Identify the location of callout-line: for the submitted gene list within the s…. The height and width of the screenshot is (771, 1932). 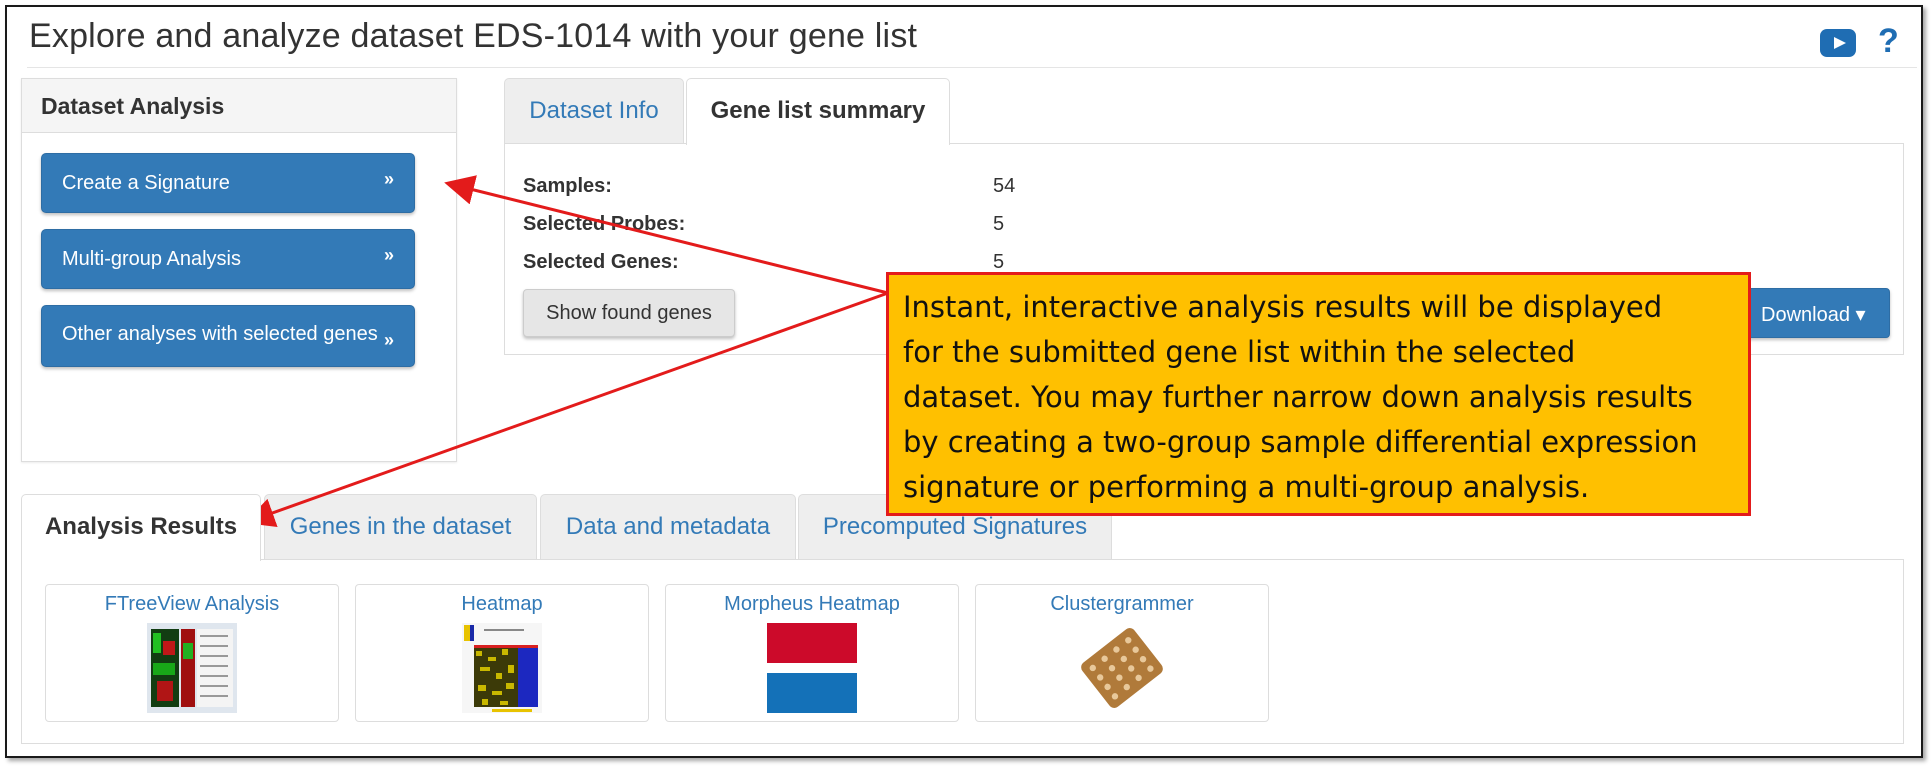
(1239, 352).